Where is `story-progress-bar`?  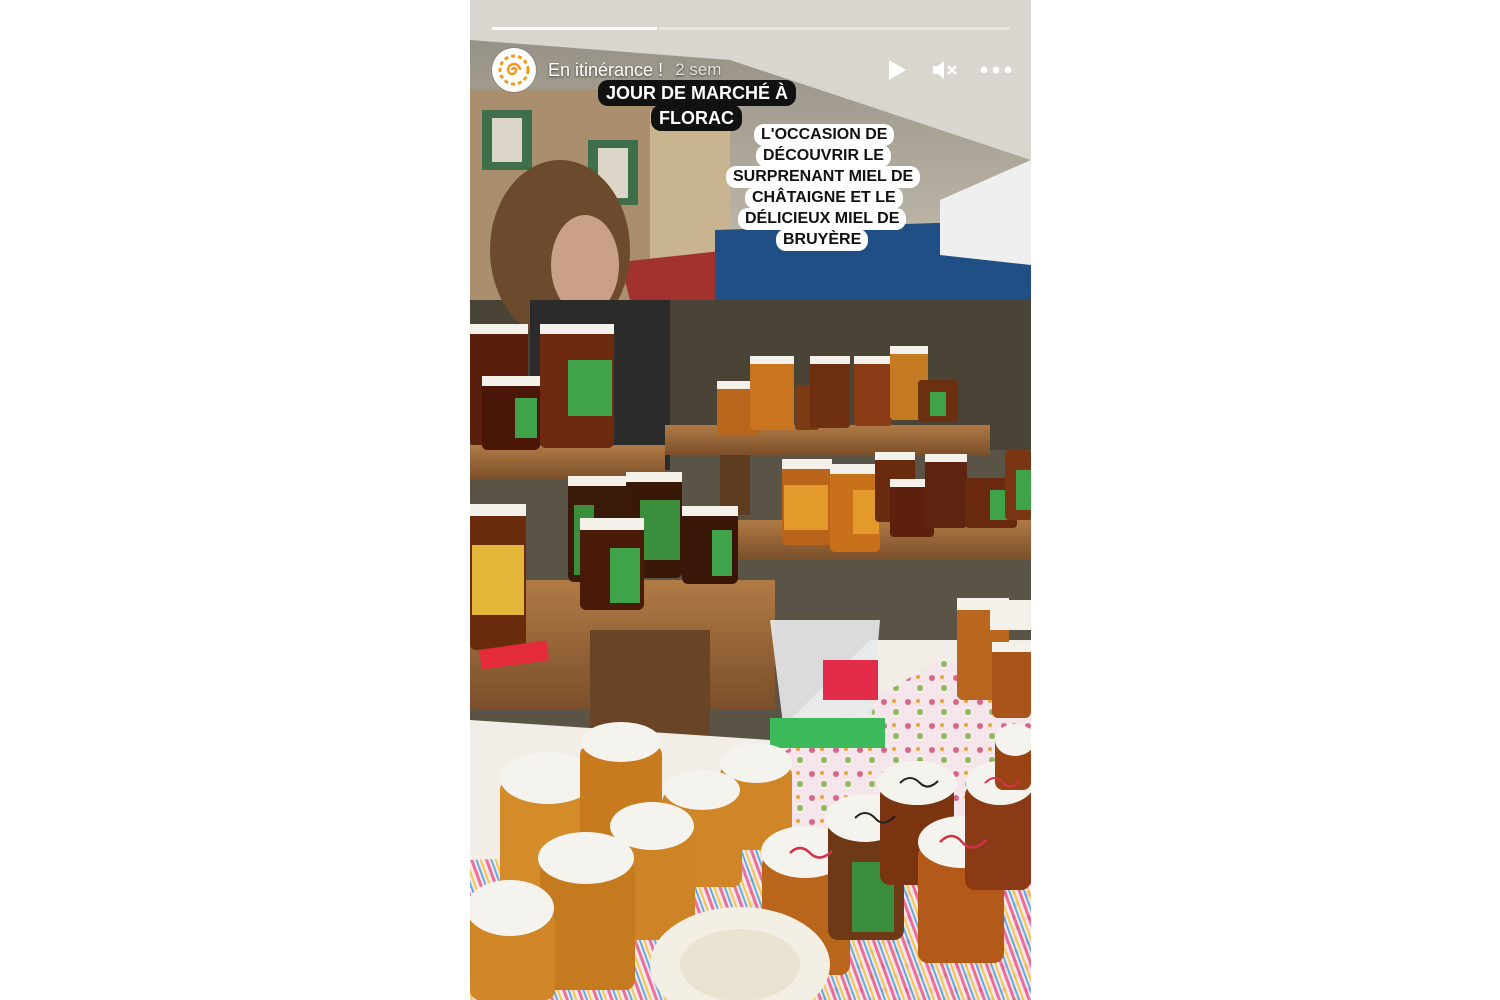
story-progress-bar is located at coordinates (751, 28).